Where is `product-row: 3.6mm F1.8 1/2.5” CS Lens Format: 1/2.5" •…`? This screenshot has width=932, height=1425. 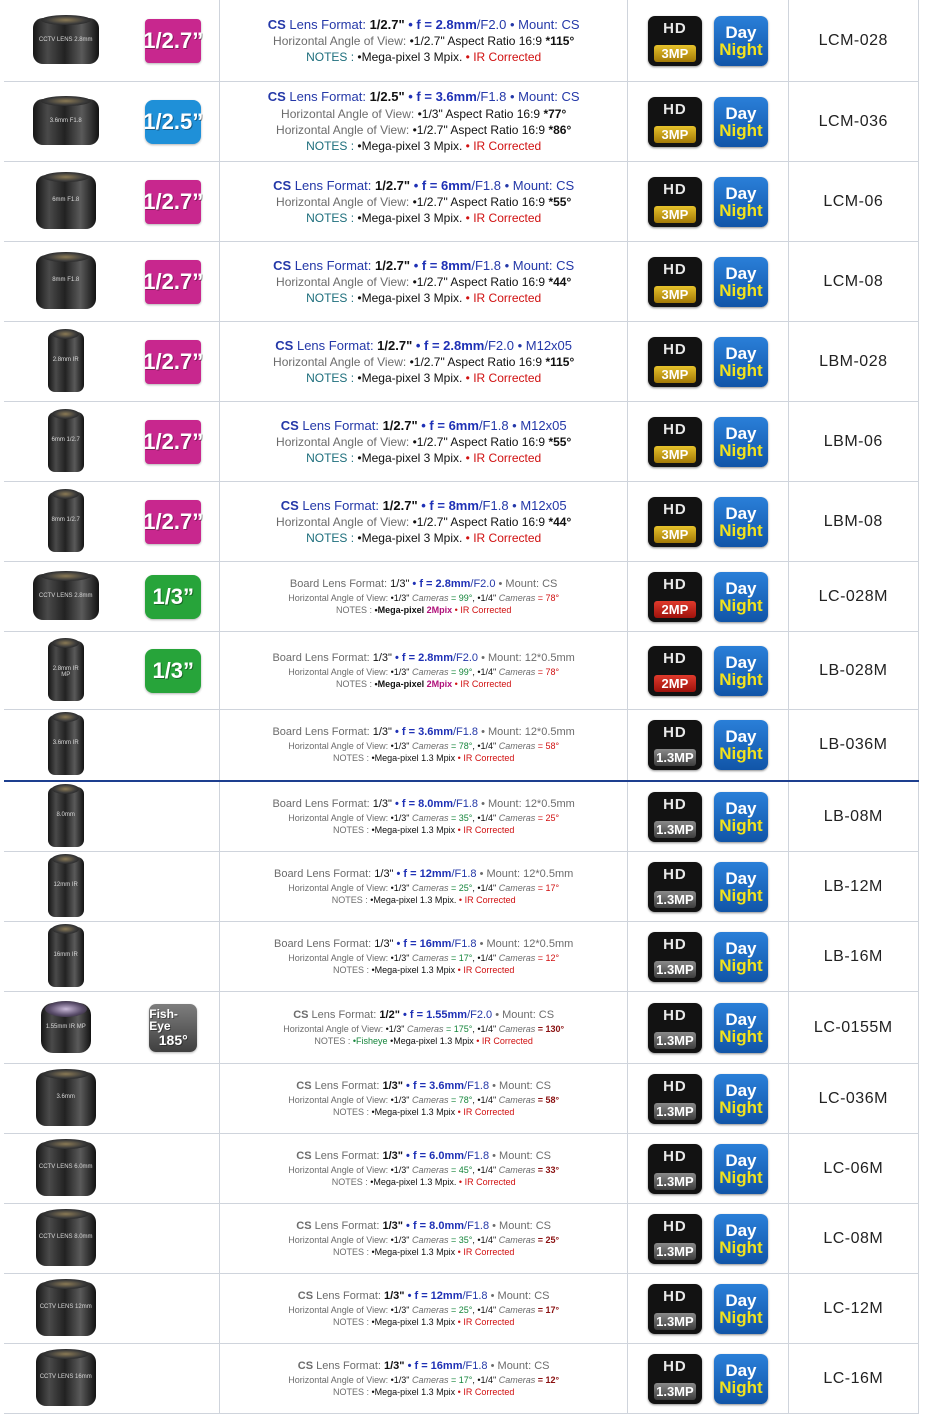
product-row: 3.6mm F1.8 1/2.5” CS Lens Format: 1/2.5" •… is located at coordinates (461, 122).